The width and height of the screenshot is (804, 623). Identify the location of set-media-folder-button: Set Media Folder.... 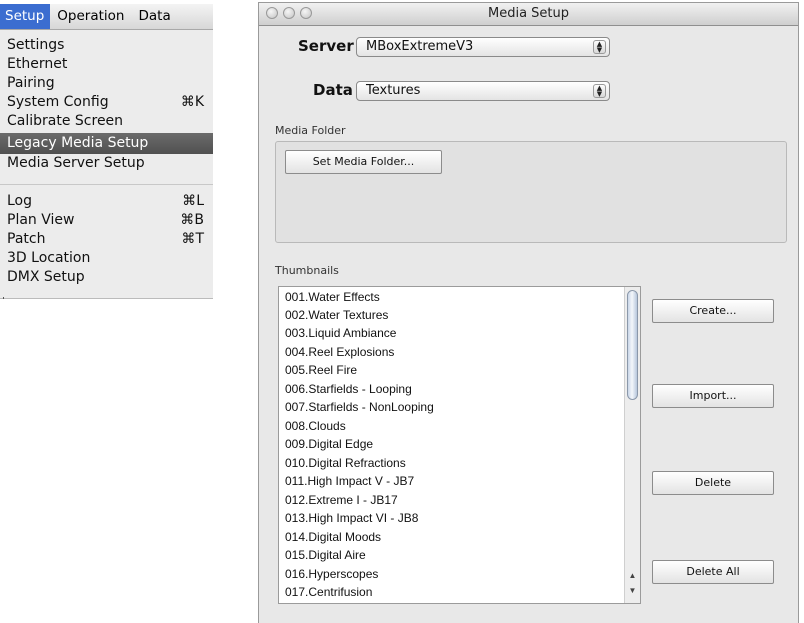
(363, 162).